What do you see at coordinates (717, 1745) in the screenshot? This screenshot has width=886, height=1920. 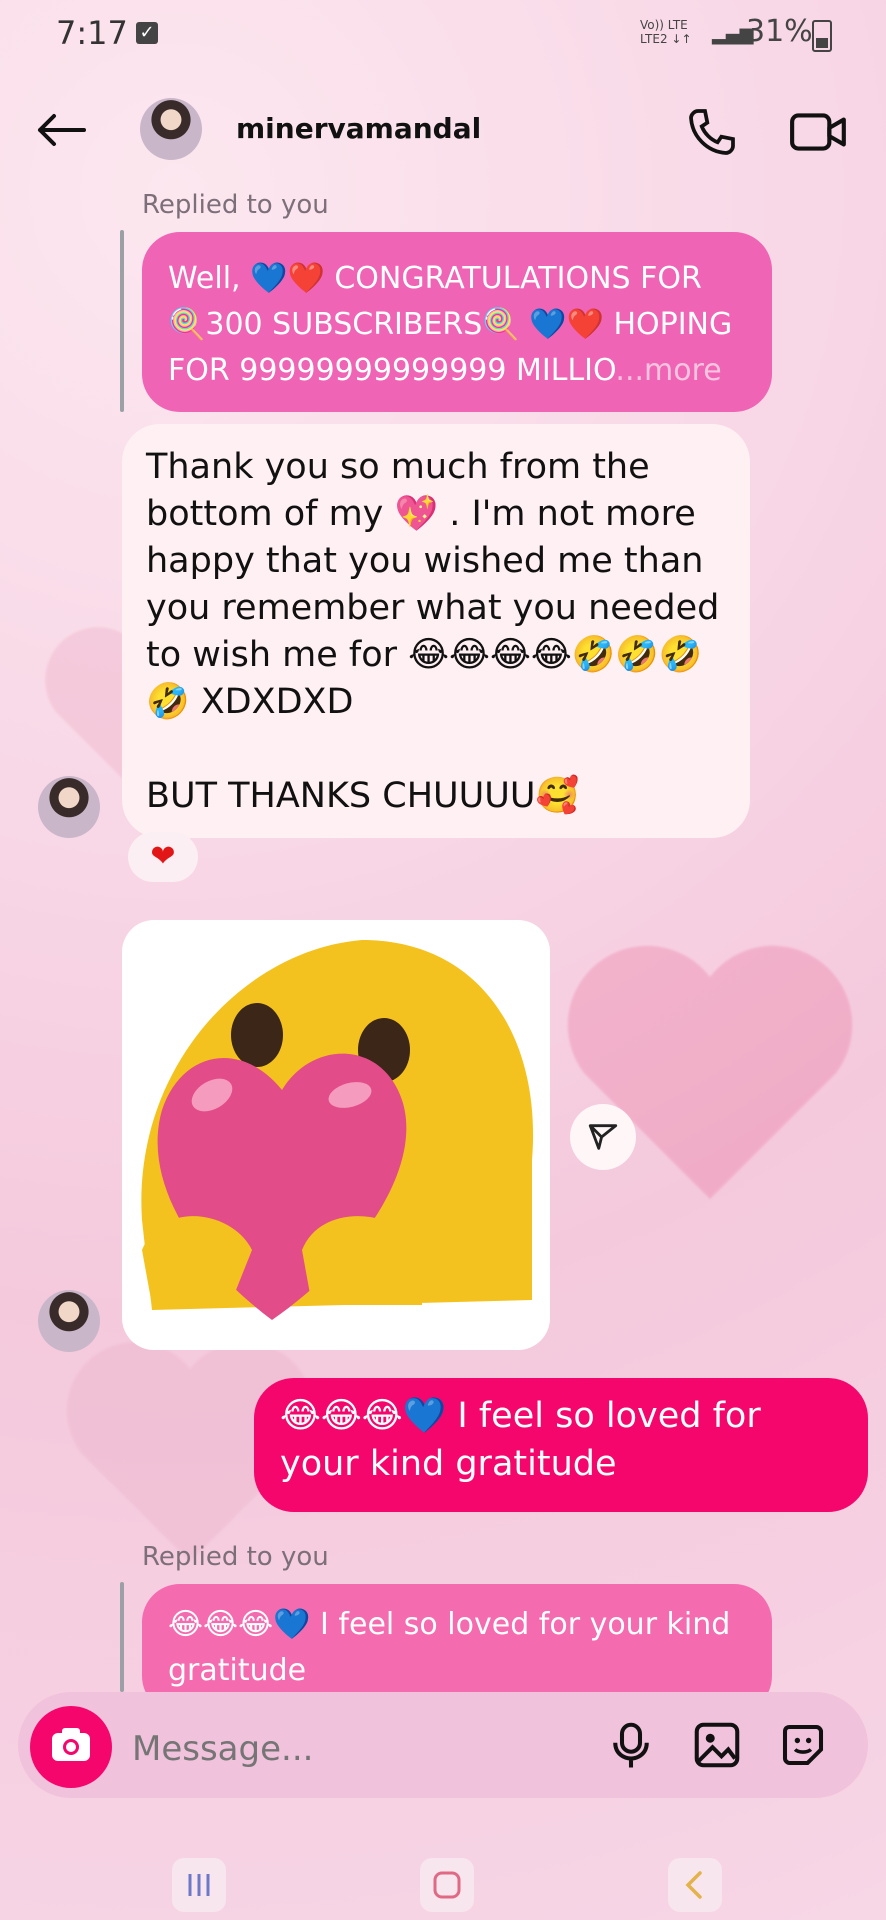 I see `image-icon` at bounding box center [717, 1745].